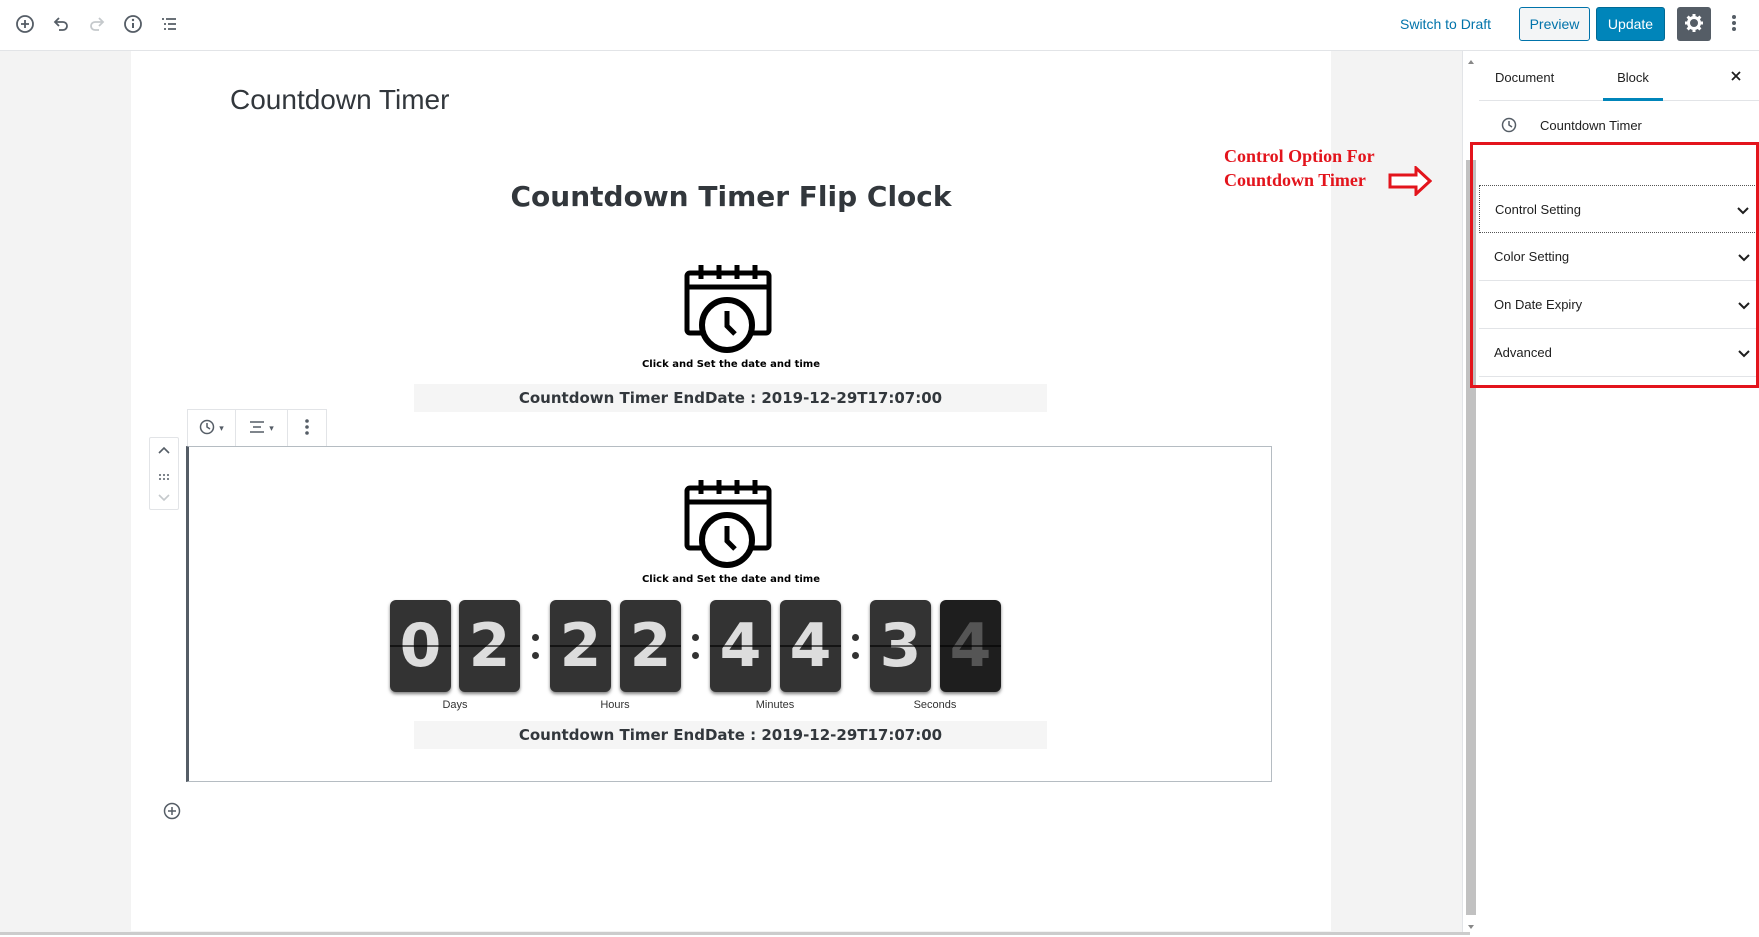 This screenshot has height=937, width=1759. I want to click on switch-to-draft-link: Switch to Draft, so click(1445, 24).